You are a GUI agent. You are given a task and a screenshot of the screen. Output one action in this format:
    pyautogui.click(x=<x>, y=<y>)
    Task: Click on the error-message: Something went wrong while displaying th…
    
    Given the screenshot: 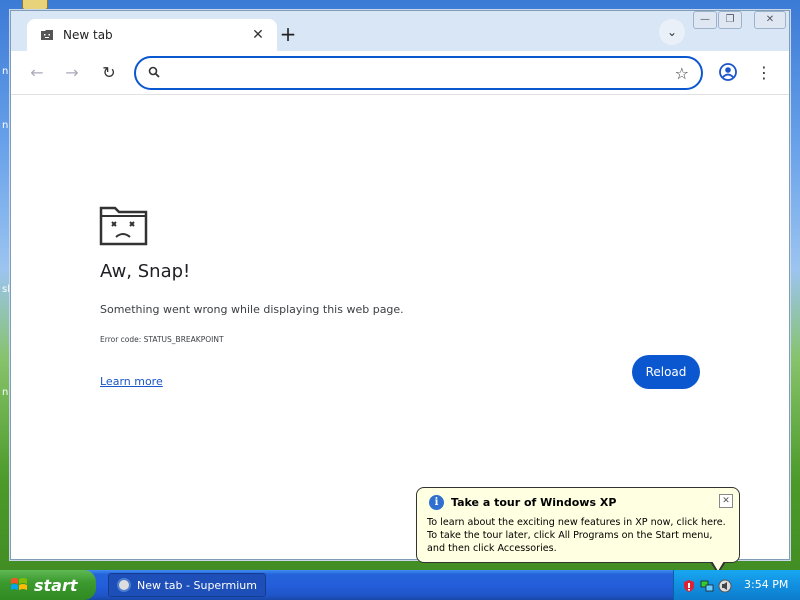 What is the action you would take?
    pyautogui.click(x=252, y=309)
    